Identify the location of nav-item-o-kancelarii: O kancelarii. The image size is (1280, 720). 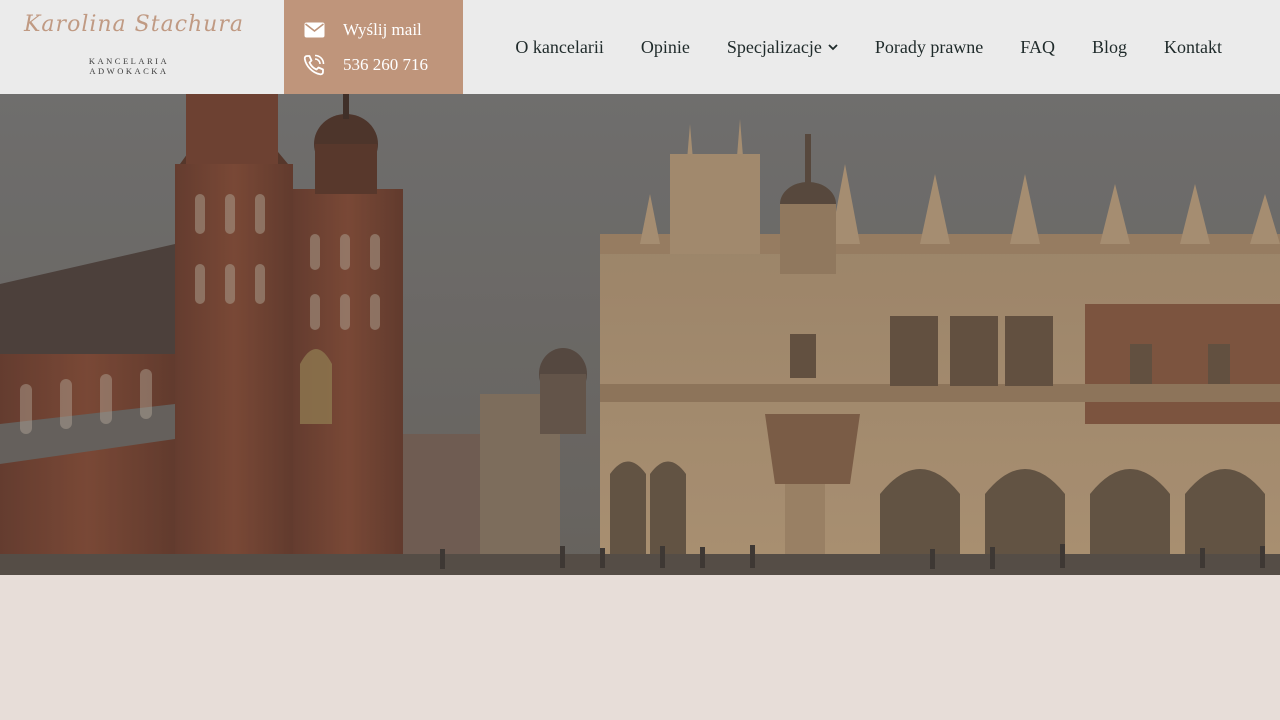
(559, 47).